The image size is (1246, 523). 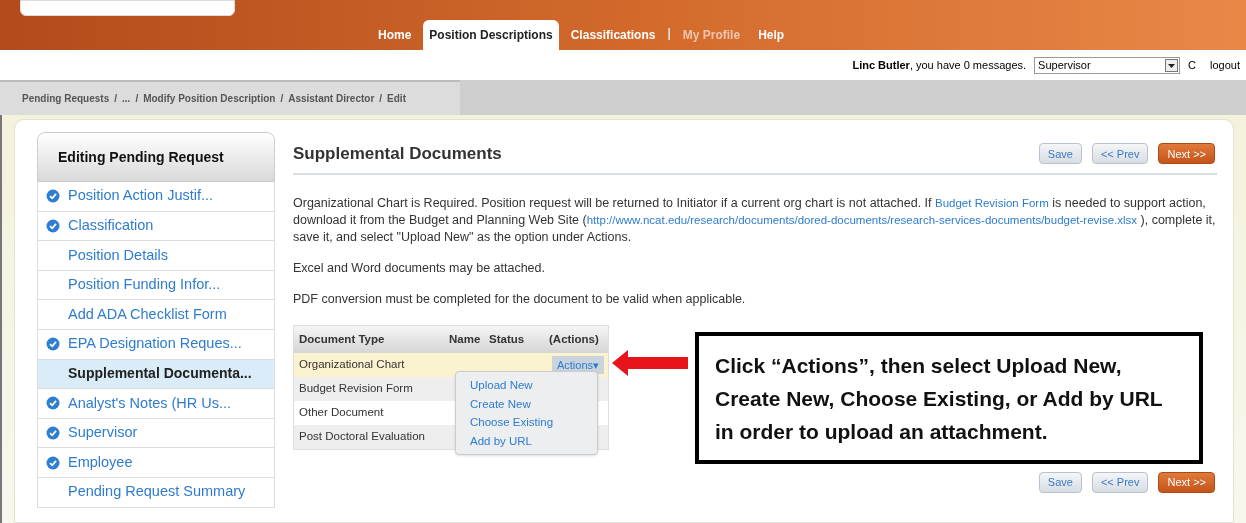 What do you see at coordinates (356, 389) in the screenshot?
I see `table-cell-text: Budget Revision Form` at bounding box center [356, 389].